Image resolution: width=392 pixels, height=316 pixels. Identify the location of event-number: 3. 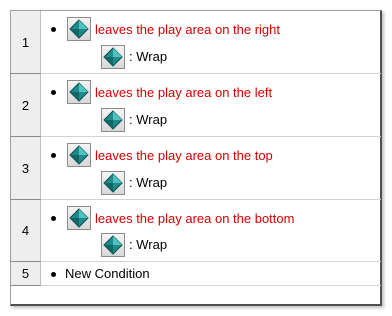
(26, 168).